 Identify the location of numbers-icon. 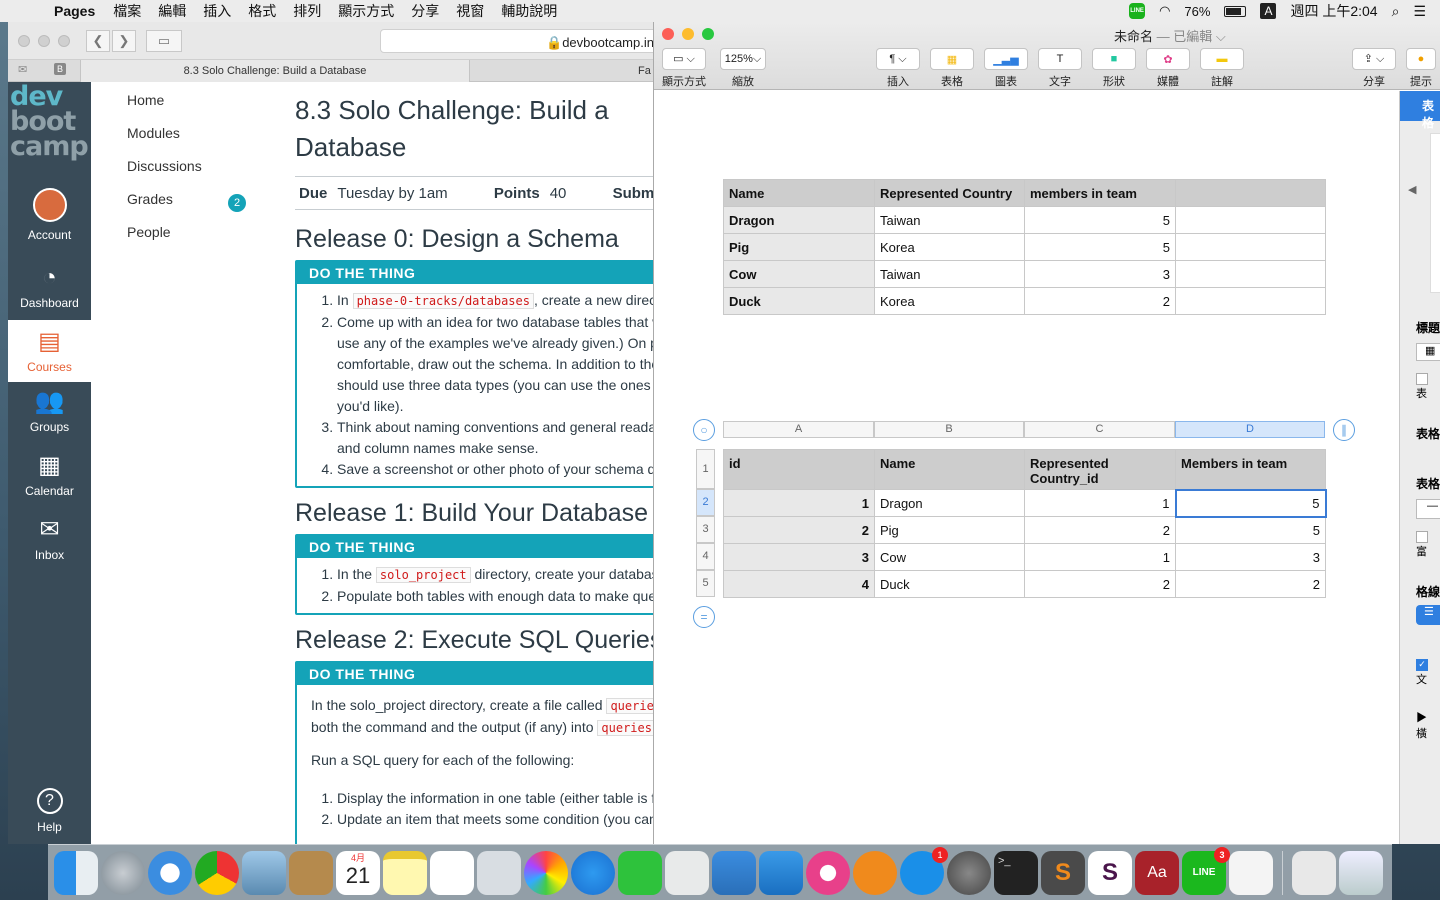
(734, 872).